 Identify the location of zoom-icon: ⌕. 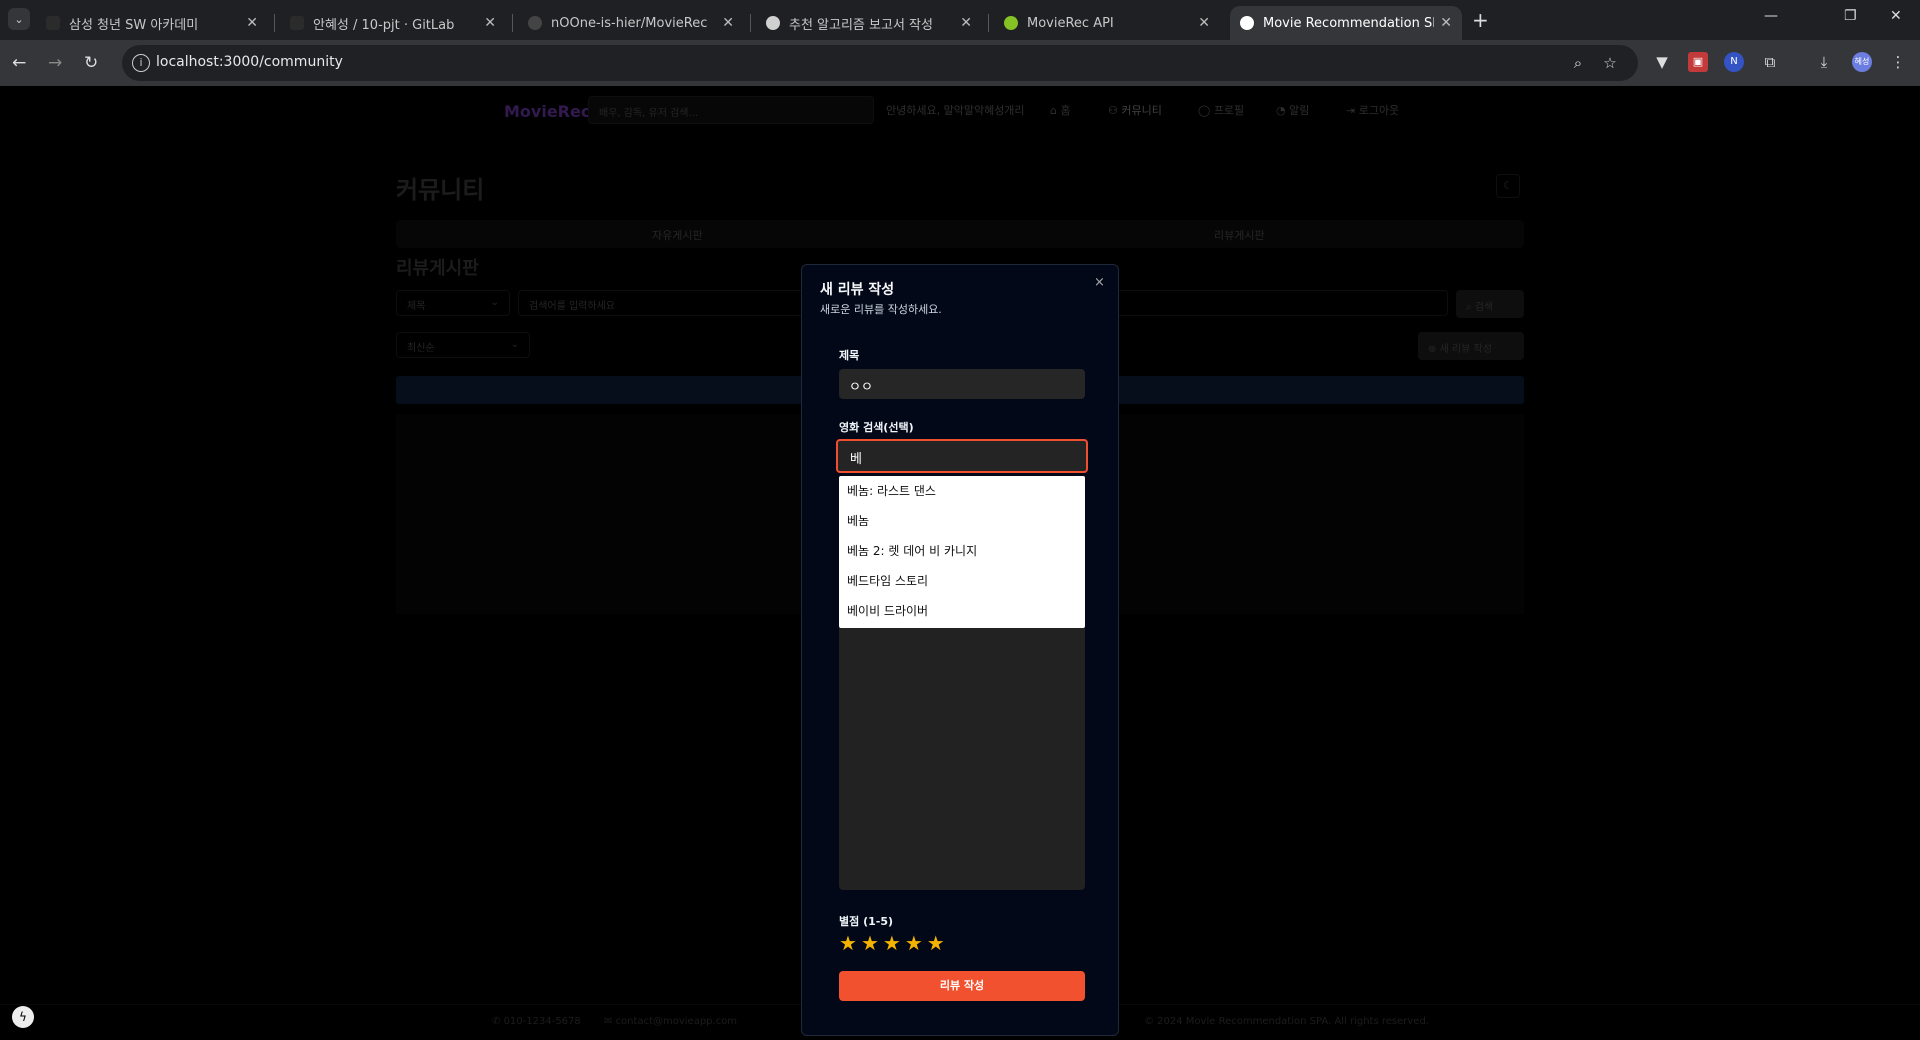
(1578, 63).